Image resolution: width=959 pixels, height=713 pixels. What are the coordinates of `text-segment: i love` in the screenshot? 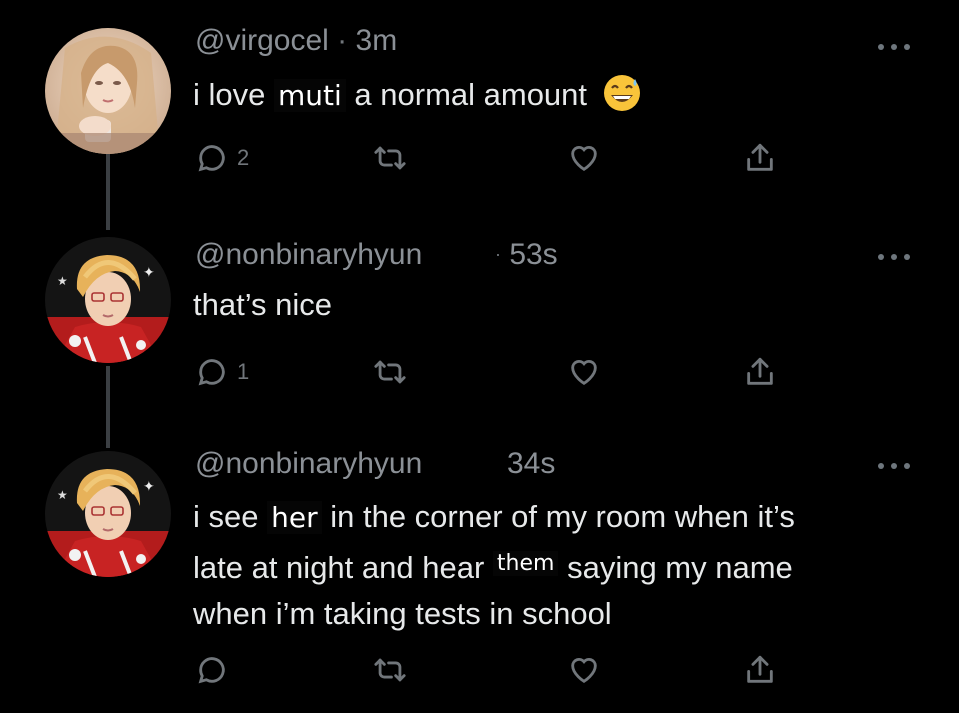 It's located at (229, 94).